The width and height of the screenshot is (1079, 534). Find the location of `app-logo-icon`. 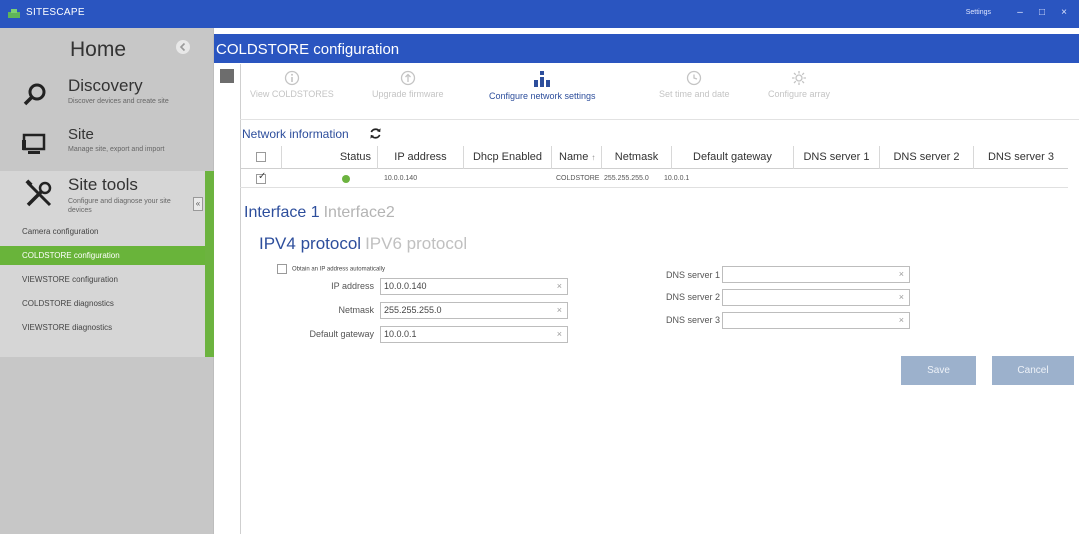

app-logo-icon is located at coordinates (14, 13).